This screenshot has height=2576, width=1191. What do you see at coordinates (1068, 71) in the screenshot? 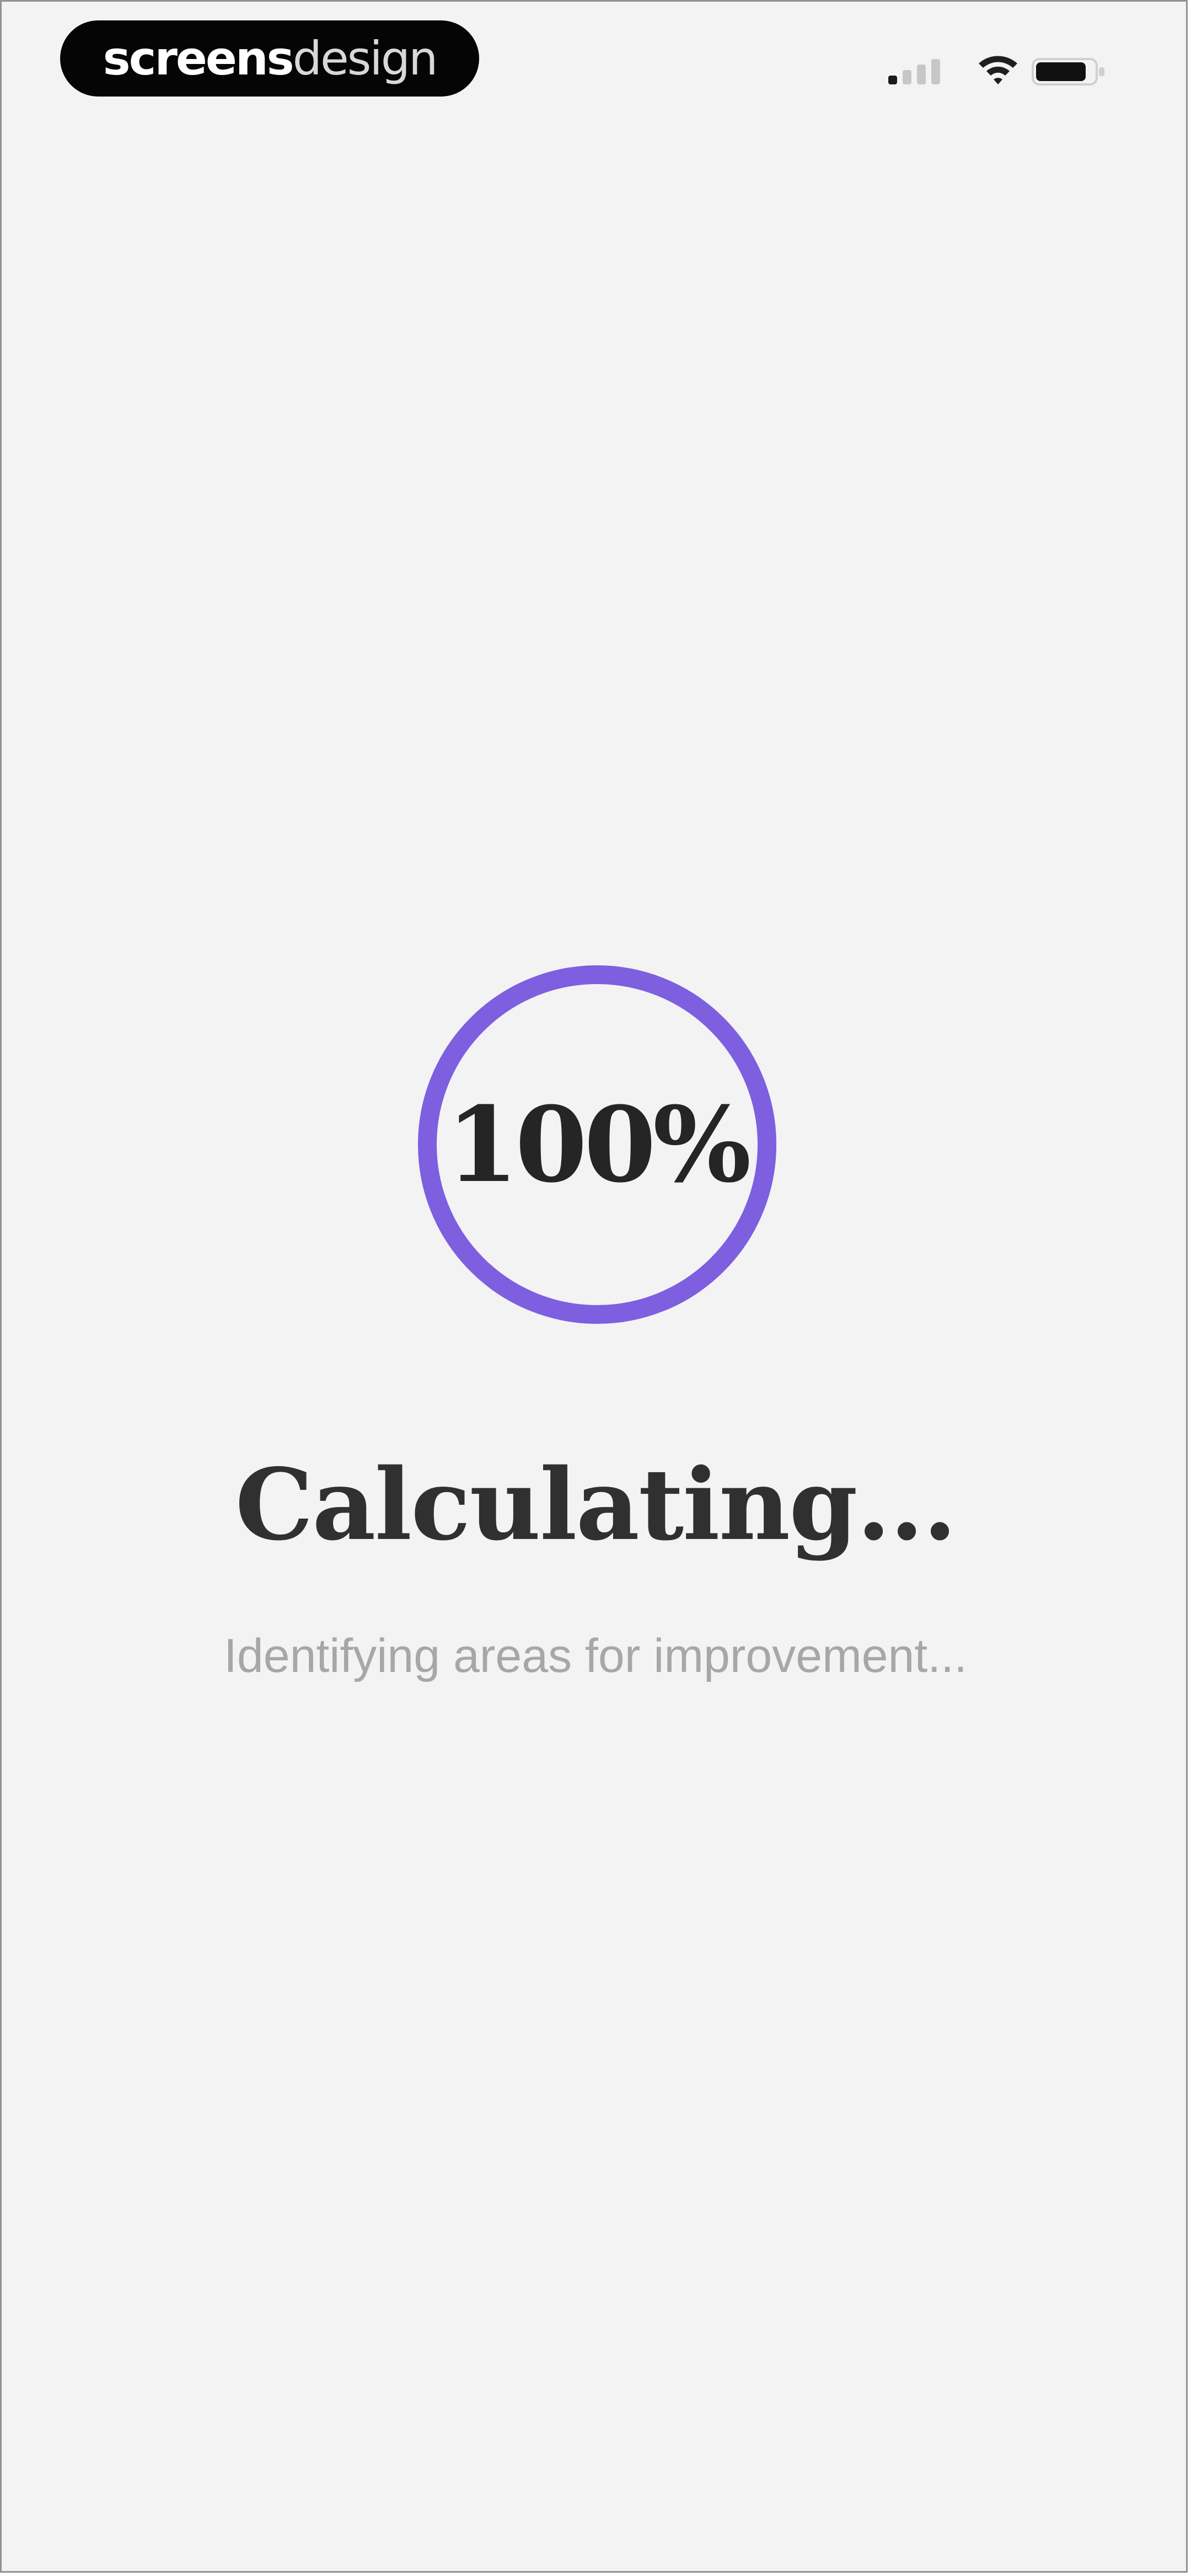
I see `battery-icon` at bounding box center [1068, 71].